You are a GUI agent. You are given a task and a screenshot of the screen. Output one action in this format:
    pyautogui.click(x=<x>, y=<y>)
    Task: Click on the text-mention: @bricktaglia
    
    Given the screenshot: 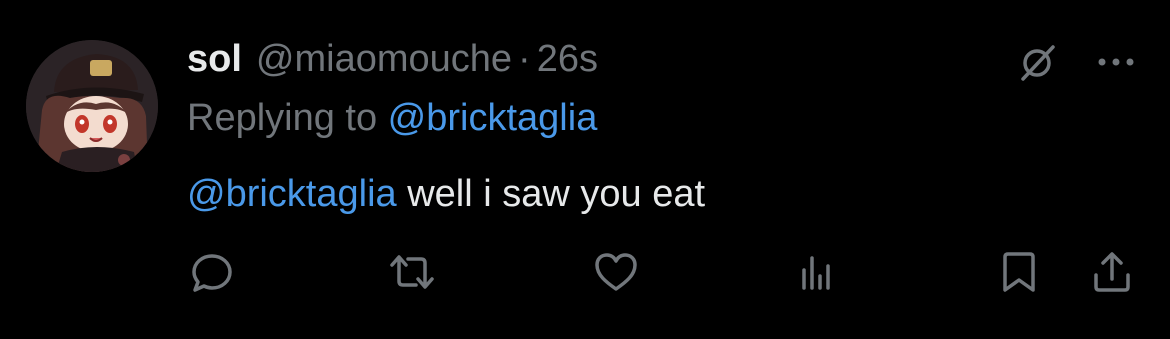 What is the action you would take?
    pyautogui.click(x=292, y=194)
    